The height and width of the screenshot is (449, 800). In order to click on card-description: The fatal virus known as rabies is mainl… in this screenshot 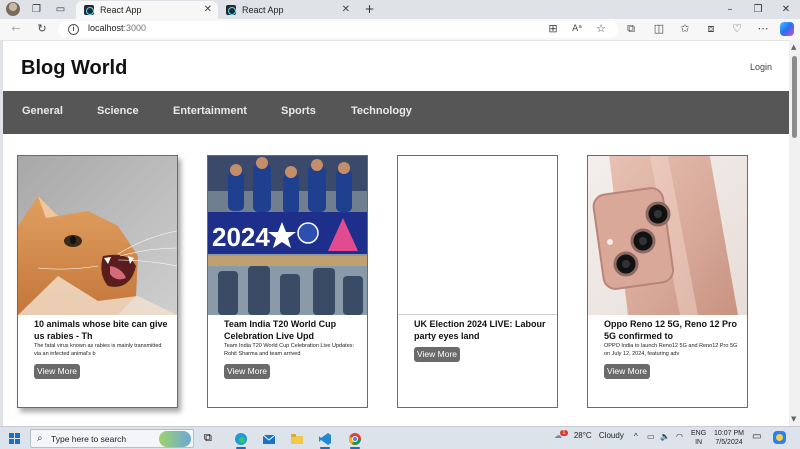, I will do `click(98, 350)`.